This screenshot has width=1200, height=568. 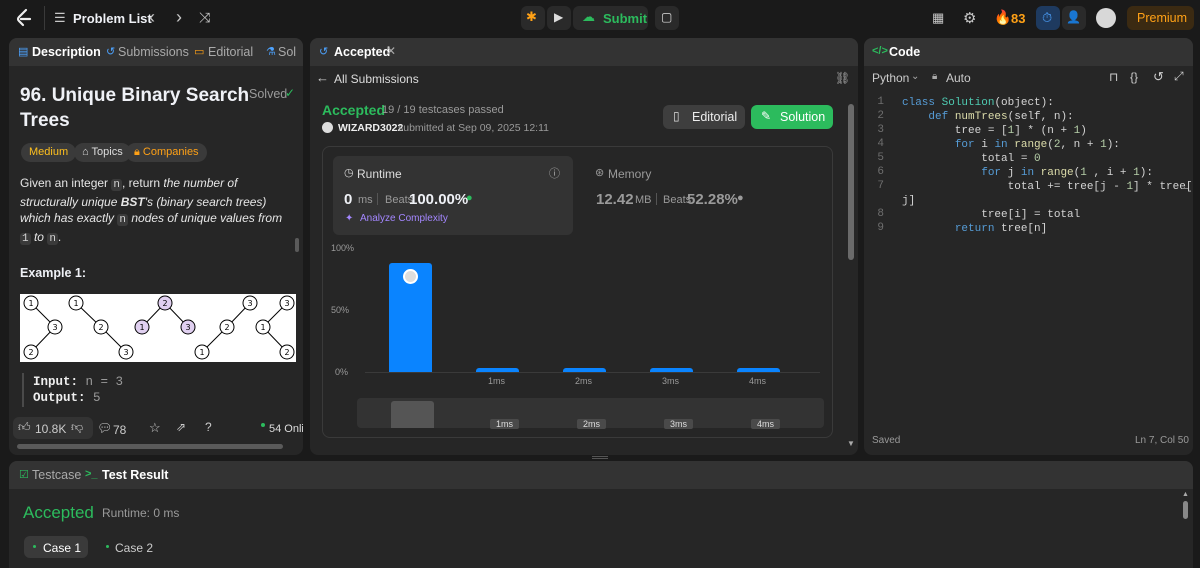 What do you see at coordinates (584, 381) in the screenshot?
I see `x-tick-label: 2ms` at bounding box center [584, 381].